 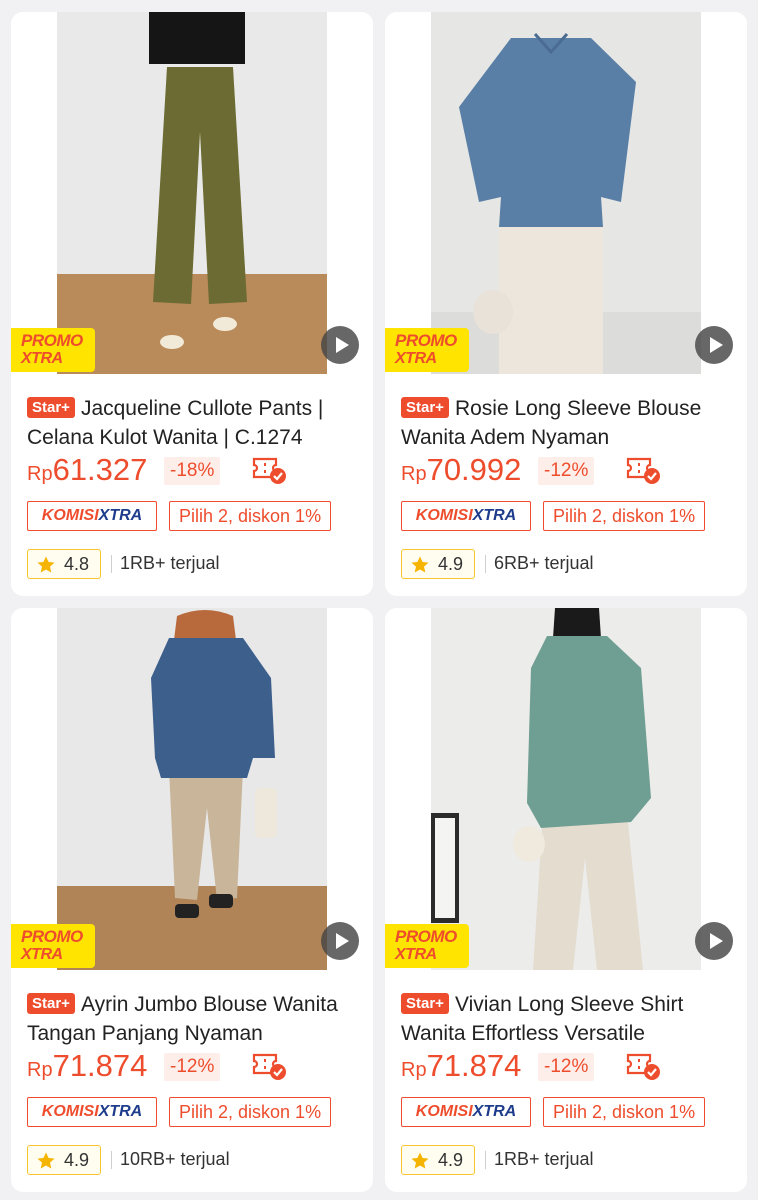 I want to click on rating-badge: 4.9, so click(x=438, y=1160).